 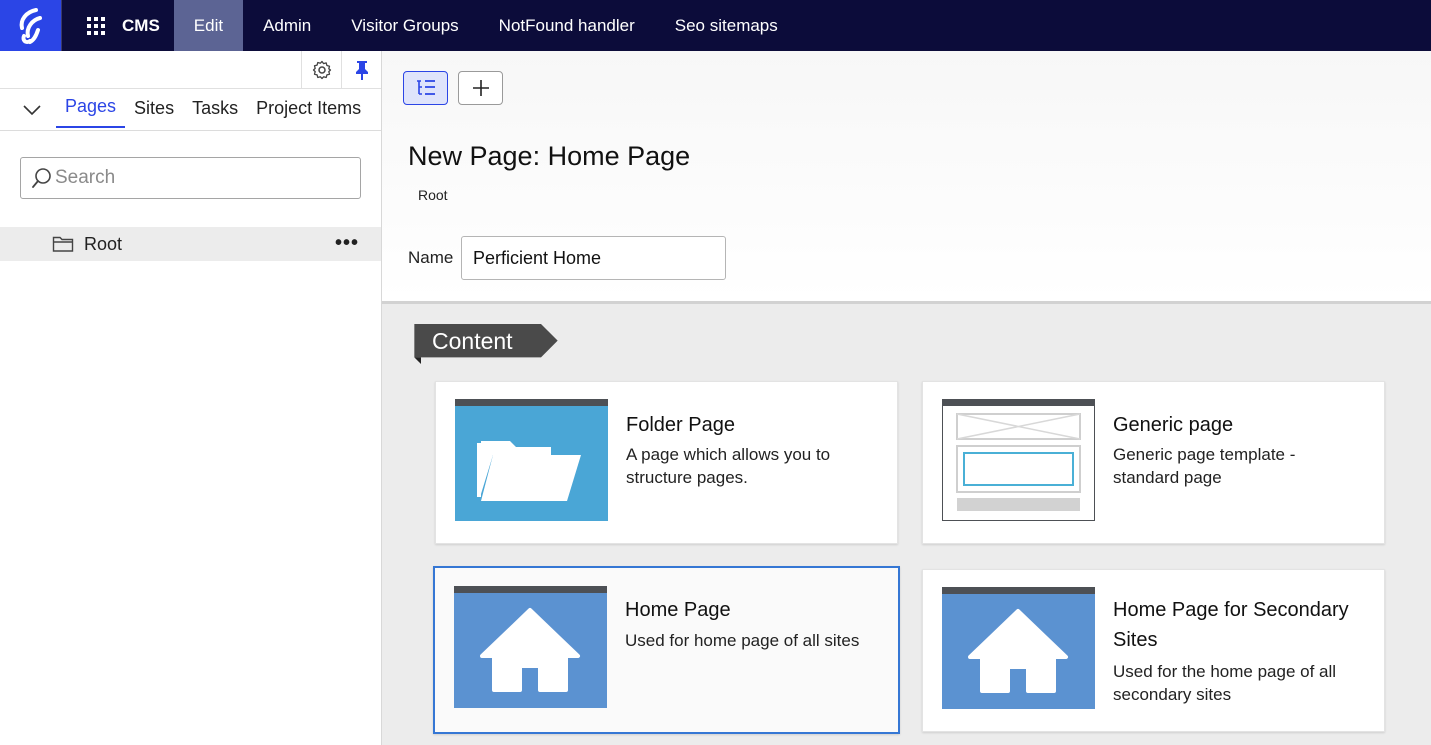 I want to click on card-title: Home Page for Secondary Sites, so click(x=1231, y=625).